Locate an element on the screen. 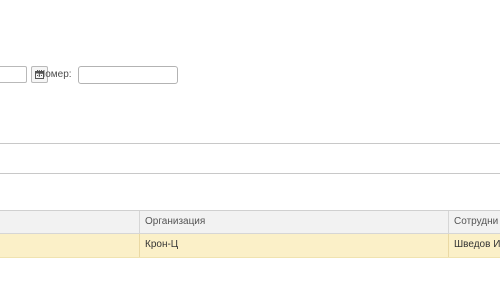 The height and width of the screenshot is (300, 500). column-header-organization: Организация is located at coordinates (293, 222).